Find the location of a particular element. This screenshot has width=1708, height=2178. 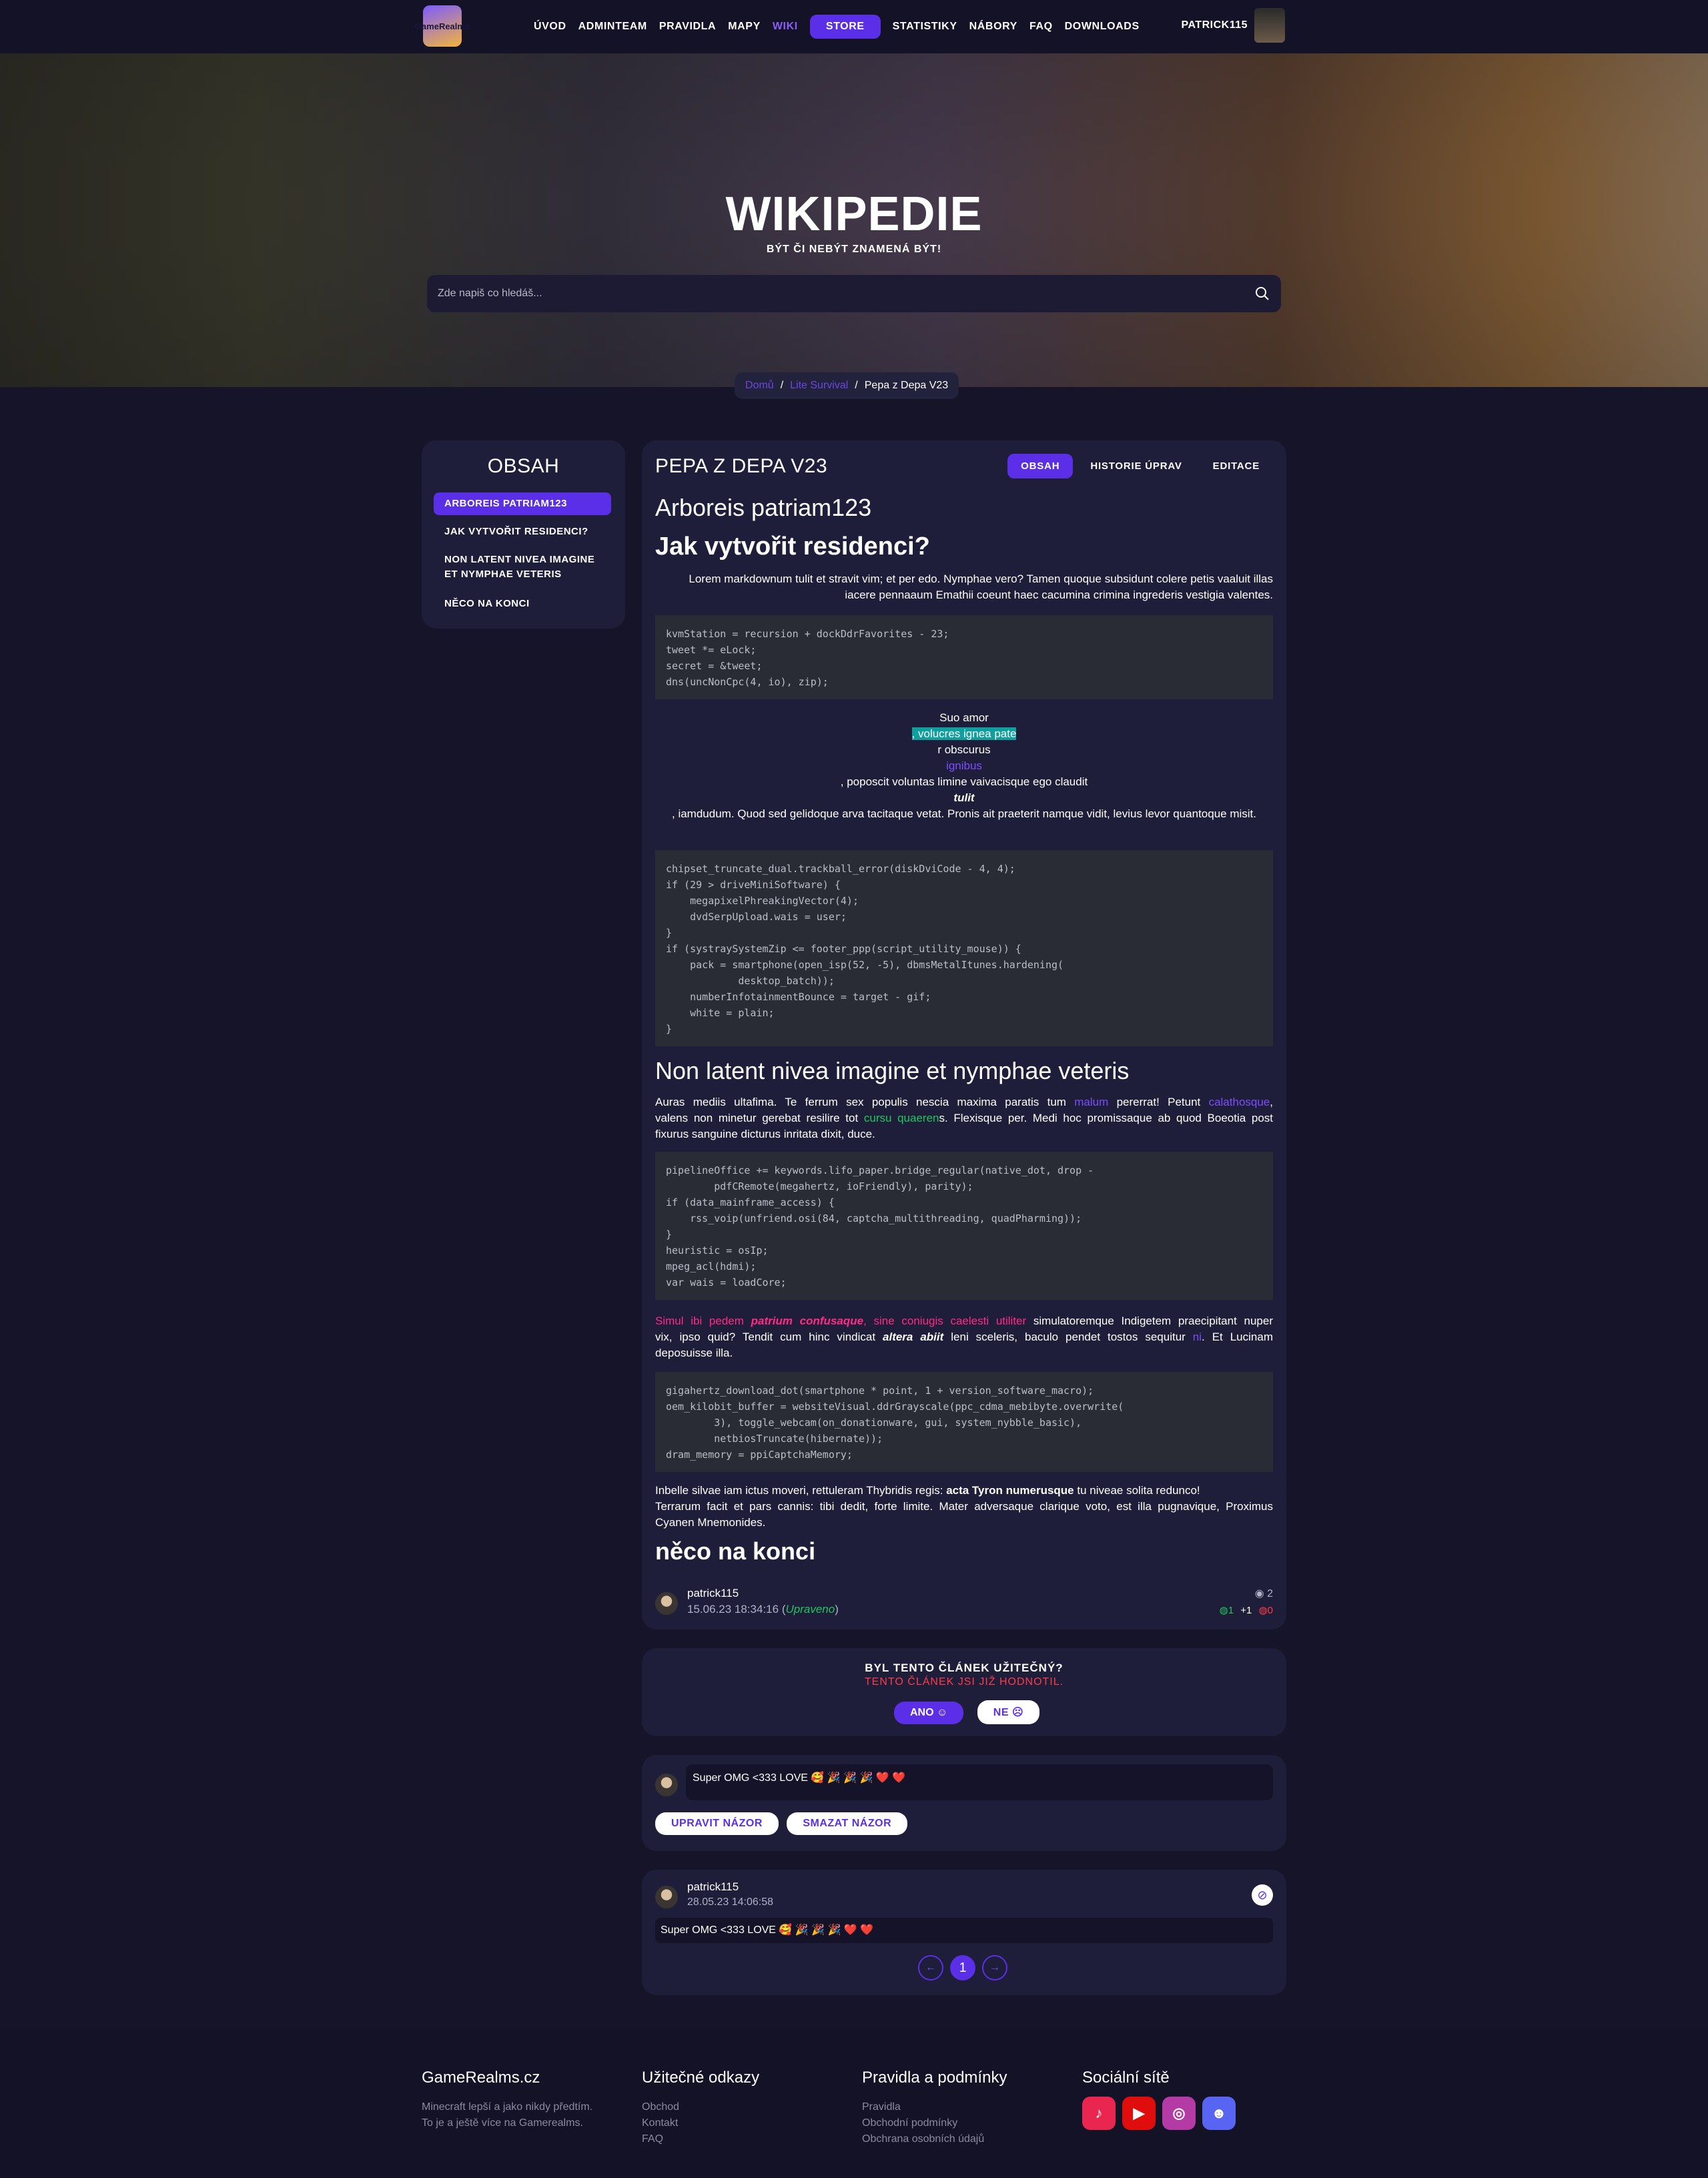

footer-links: Obchod Kontakt FAQ is located at coordinates (661, 2123).